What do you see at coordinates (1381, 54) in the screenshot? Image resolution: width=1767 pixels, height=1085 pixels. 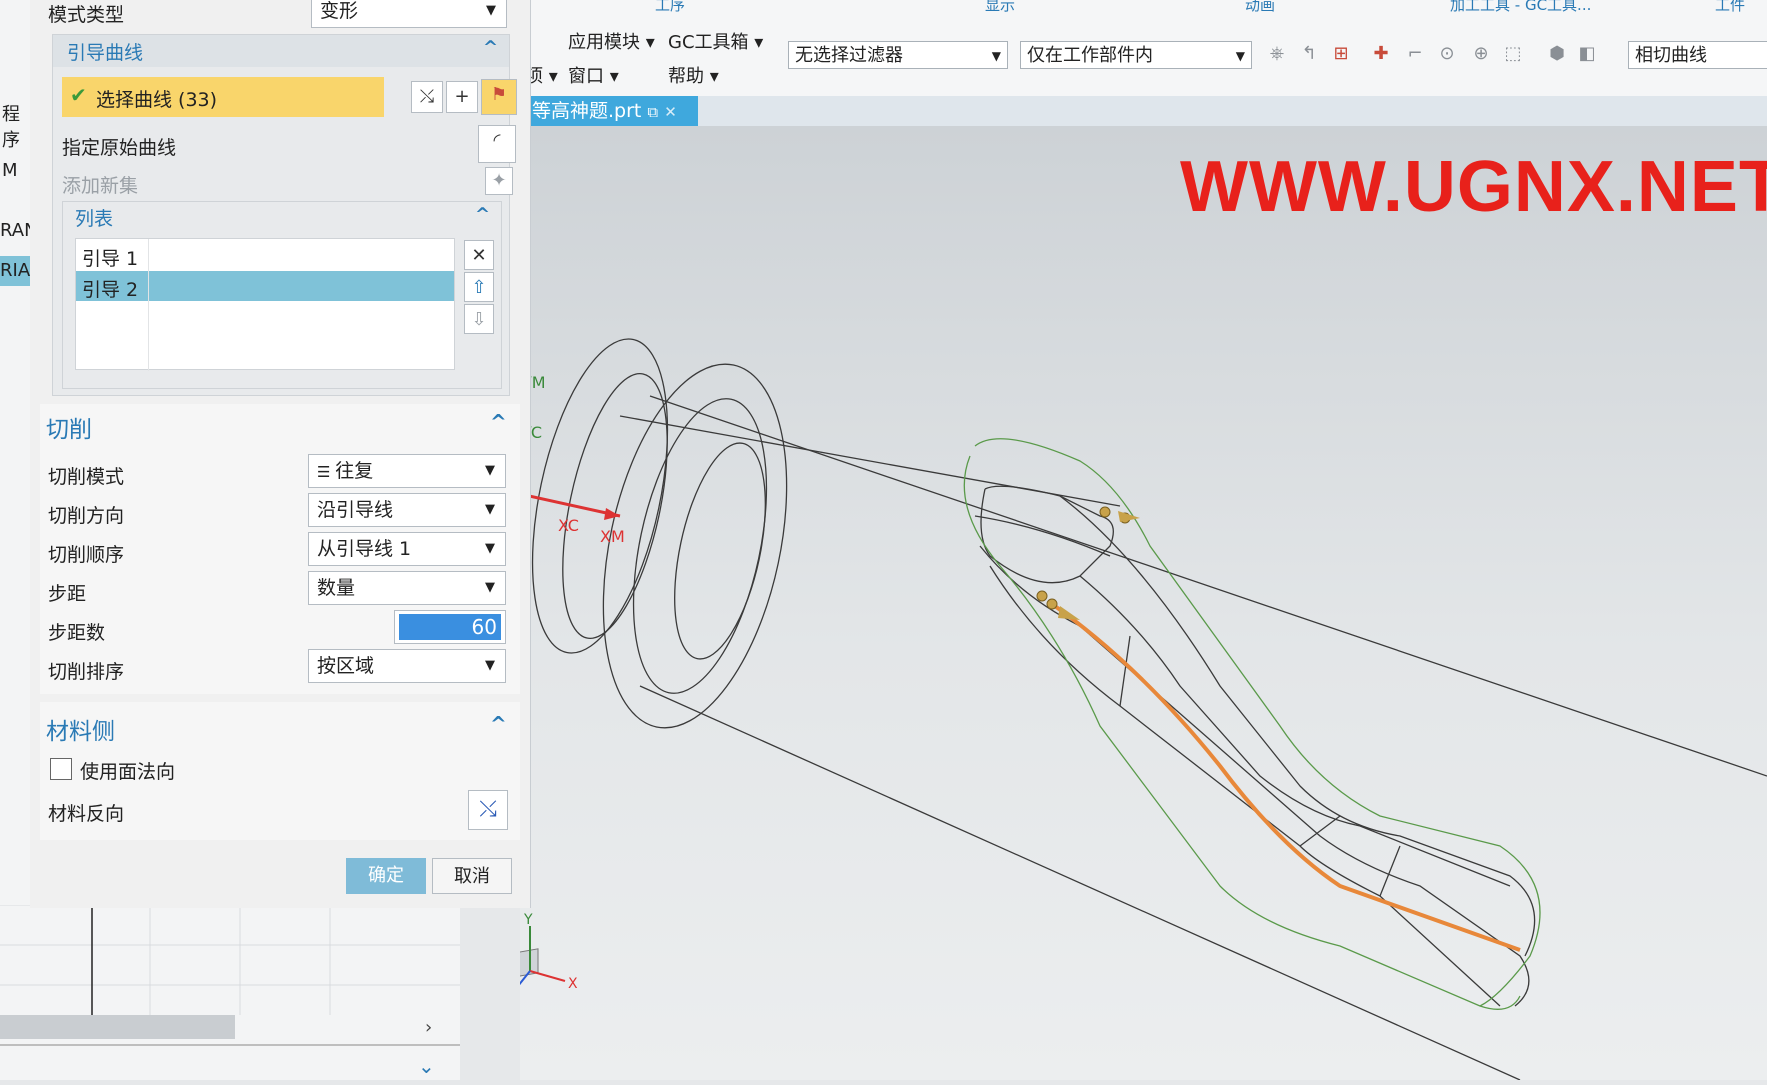 I see `point-icon: ✚` at bounding box center [1381, 54].